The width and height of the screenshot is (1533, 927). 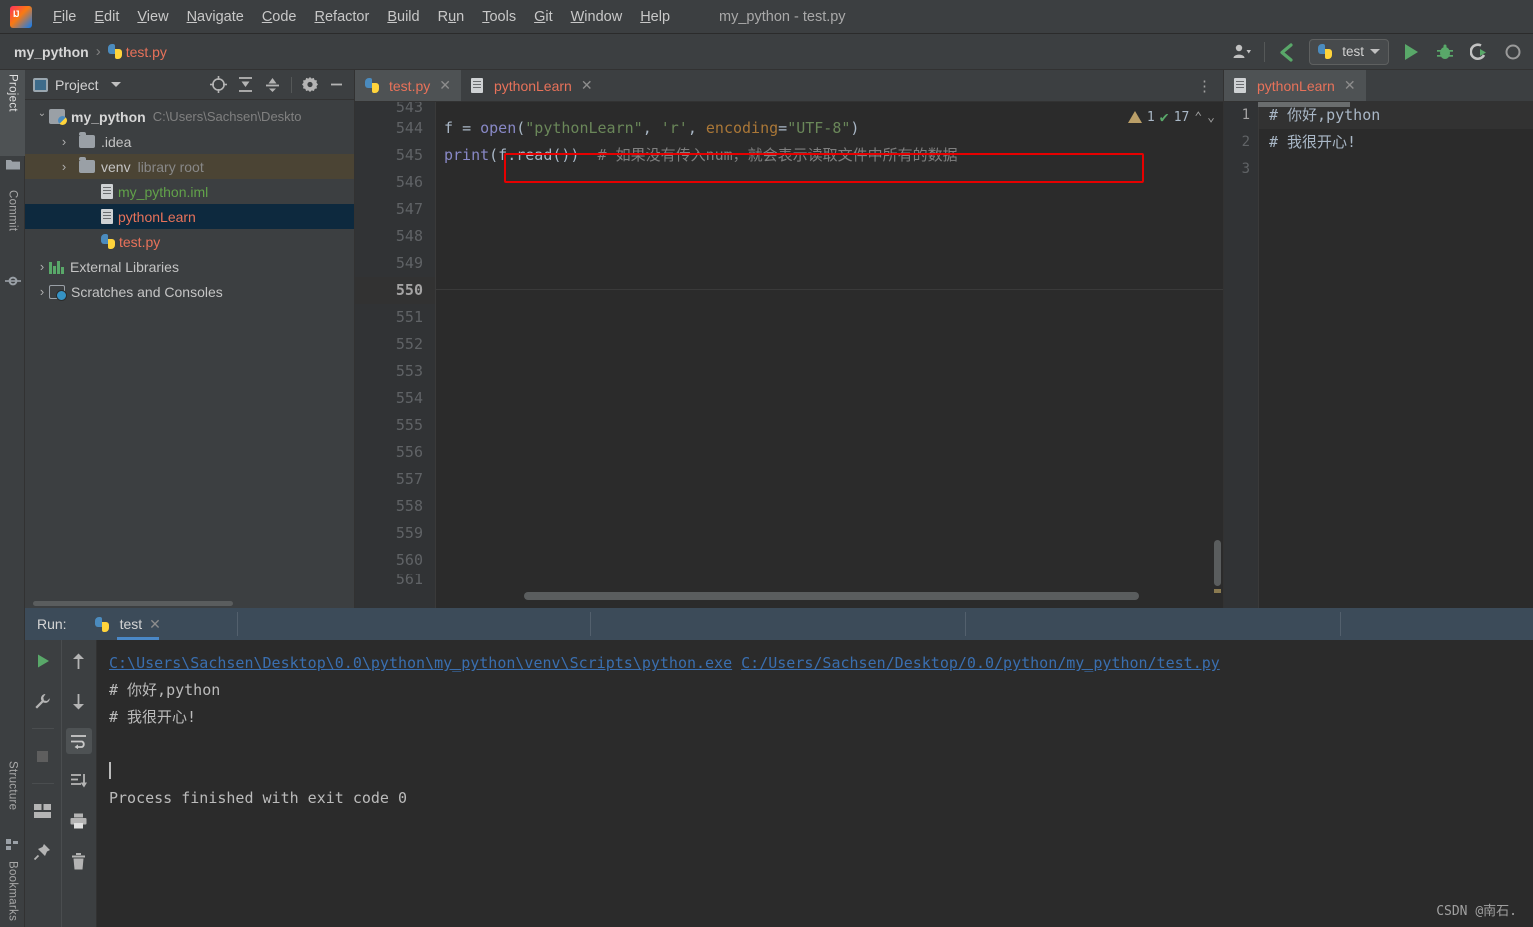 What do you see at coordinates (215, 17) in the screenshot?
I see `menu-navigate: Navigate` at bounding box center [215, 17].